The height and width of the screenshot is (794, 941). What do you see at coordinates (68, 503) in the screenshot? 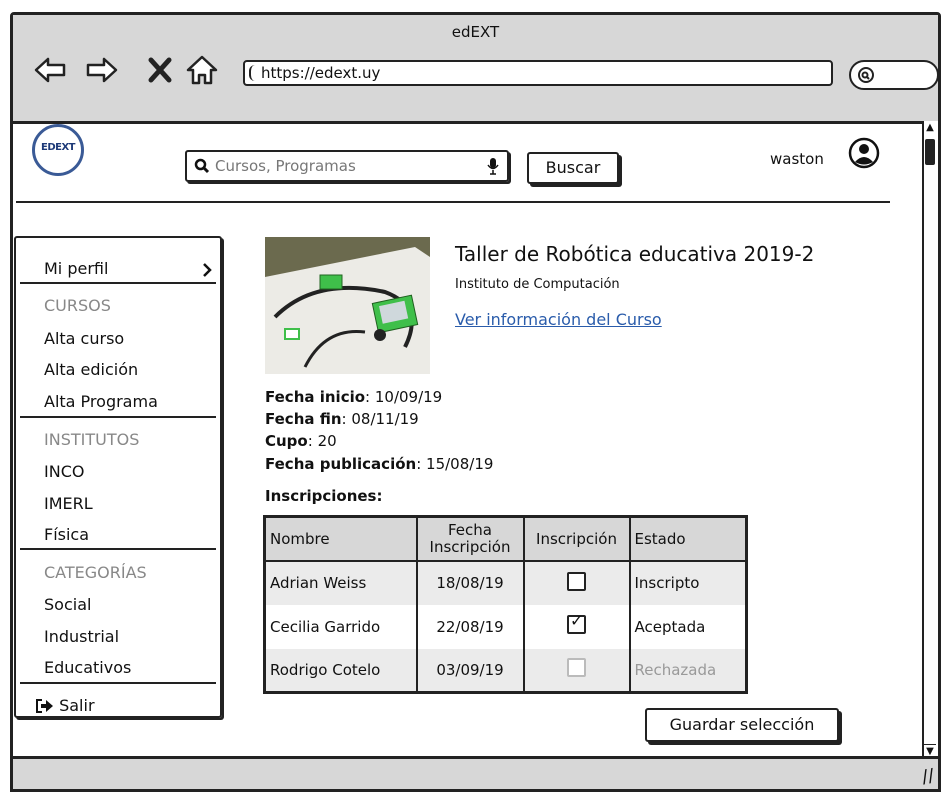
I see `sidebar-item-imerl: IMERL` at bounding box center [68, 503].